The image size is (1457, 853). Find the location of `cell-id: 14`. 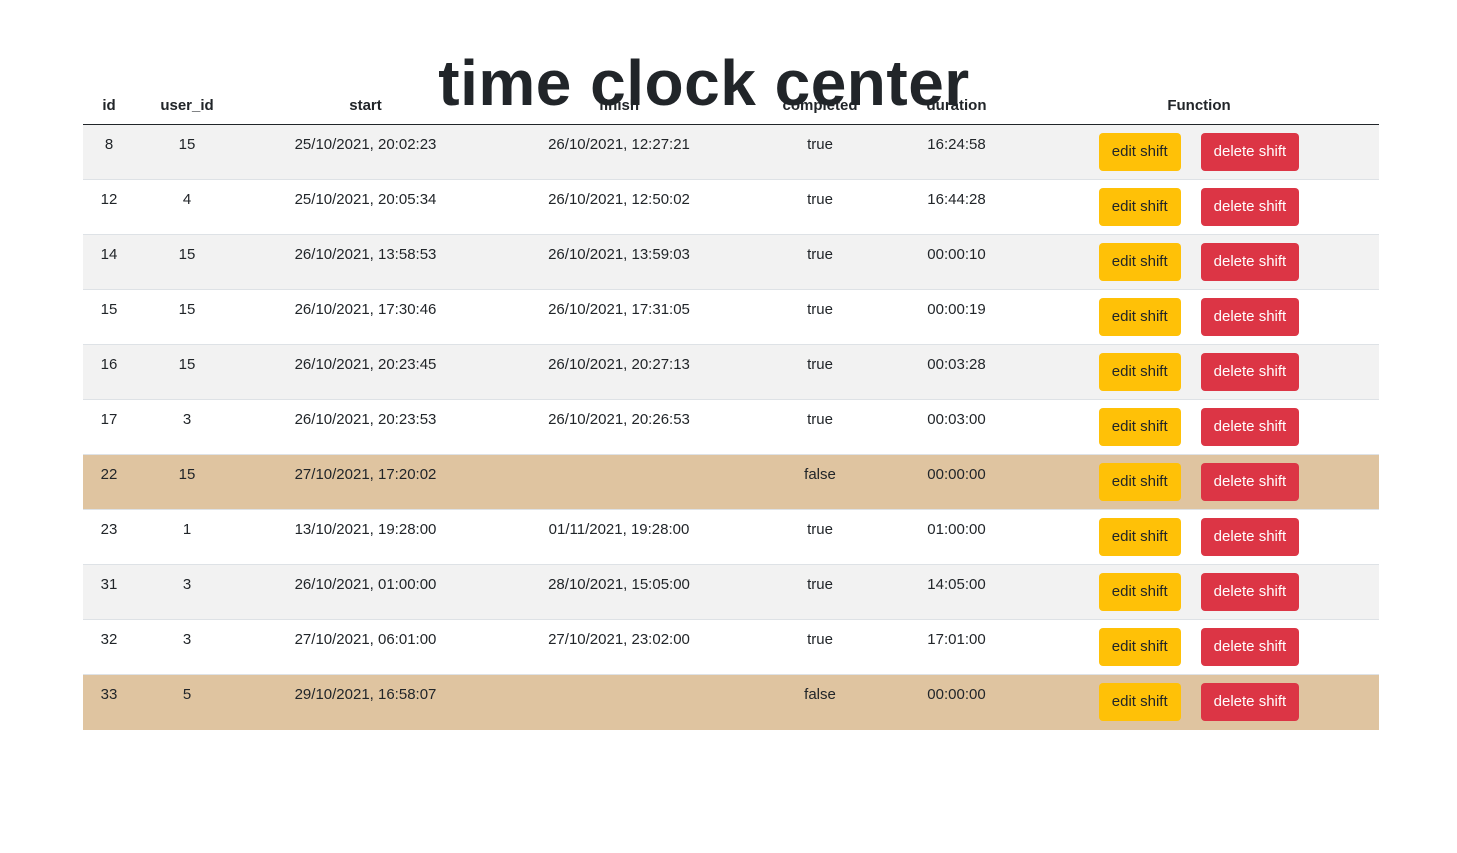

cell-id: 14 is located at coordinates (109, 262).